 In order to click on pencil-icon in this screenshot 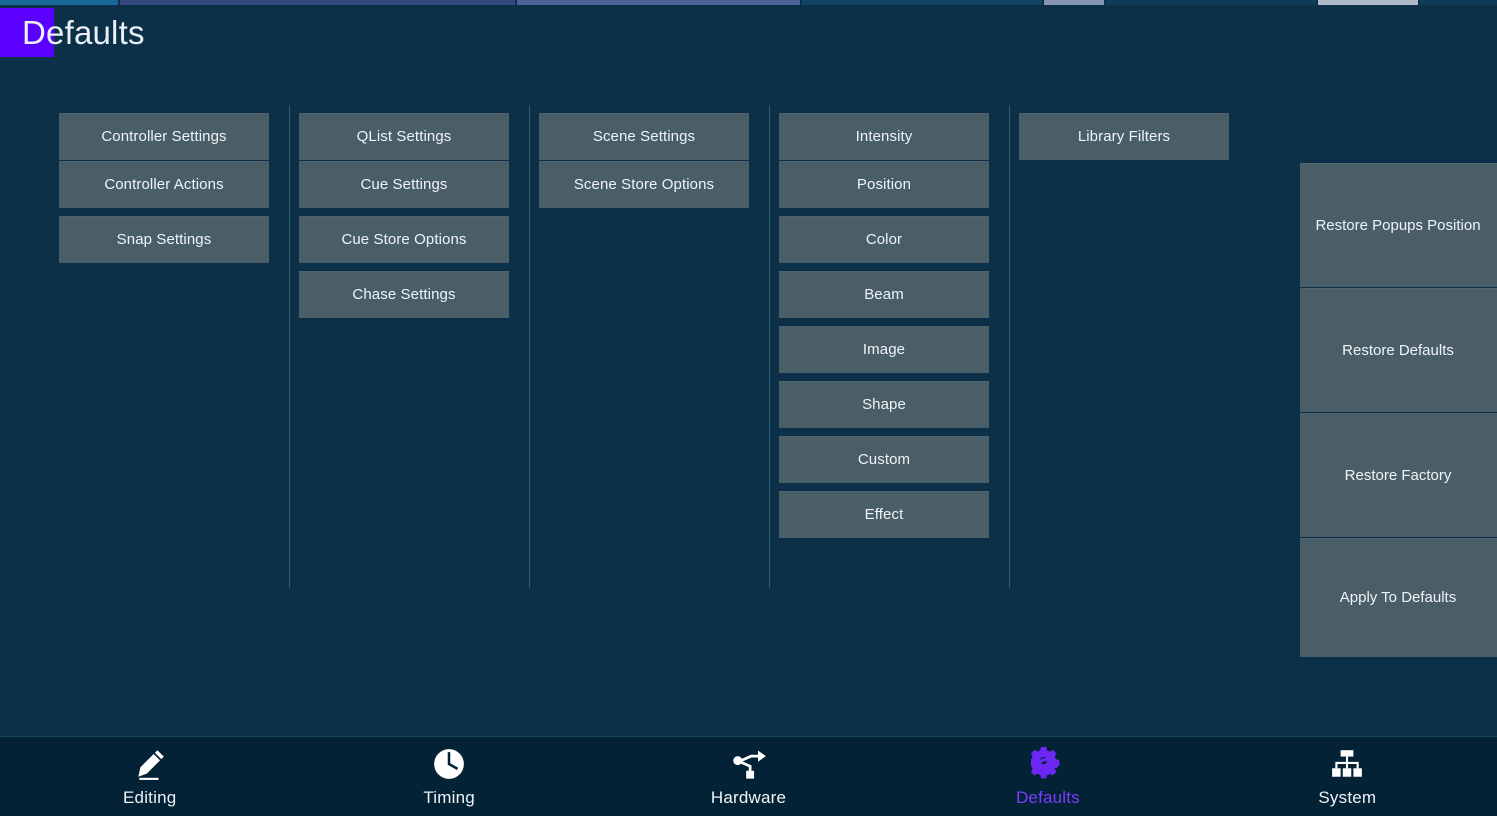, I will do `click(150, 764)`.